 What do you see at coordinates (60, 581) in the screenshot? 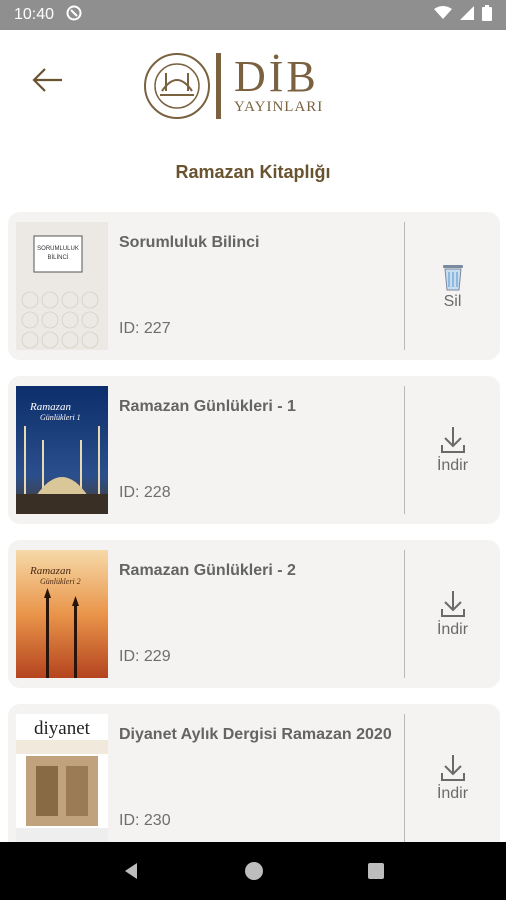
I see `svg-text: Günlükleri 2` at bounding box center [60, 581].